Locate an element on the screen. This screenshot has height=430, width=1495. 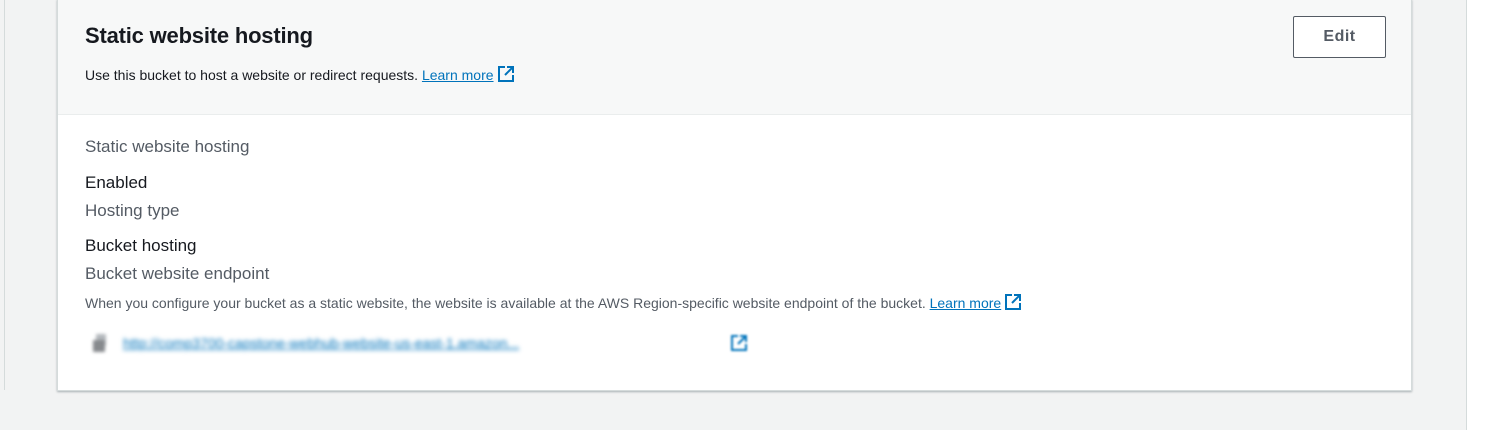
copy-icon is located at coordinates (102, 343).